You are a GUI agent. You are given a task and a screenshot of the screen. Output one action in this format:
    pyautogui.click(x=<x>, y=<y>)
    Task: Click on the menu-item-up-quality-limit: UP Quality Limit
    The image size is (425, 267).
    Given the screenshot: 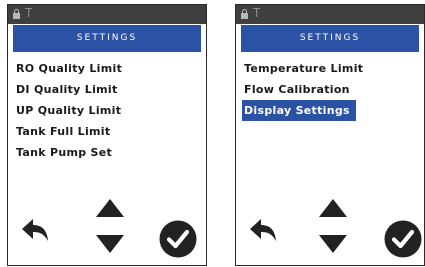 What is the action you would take?
    pyautogui.click(x=107, y=110)
    